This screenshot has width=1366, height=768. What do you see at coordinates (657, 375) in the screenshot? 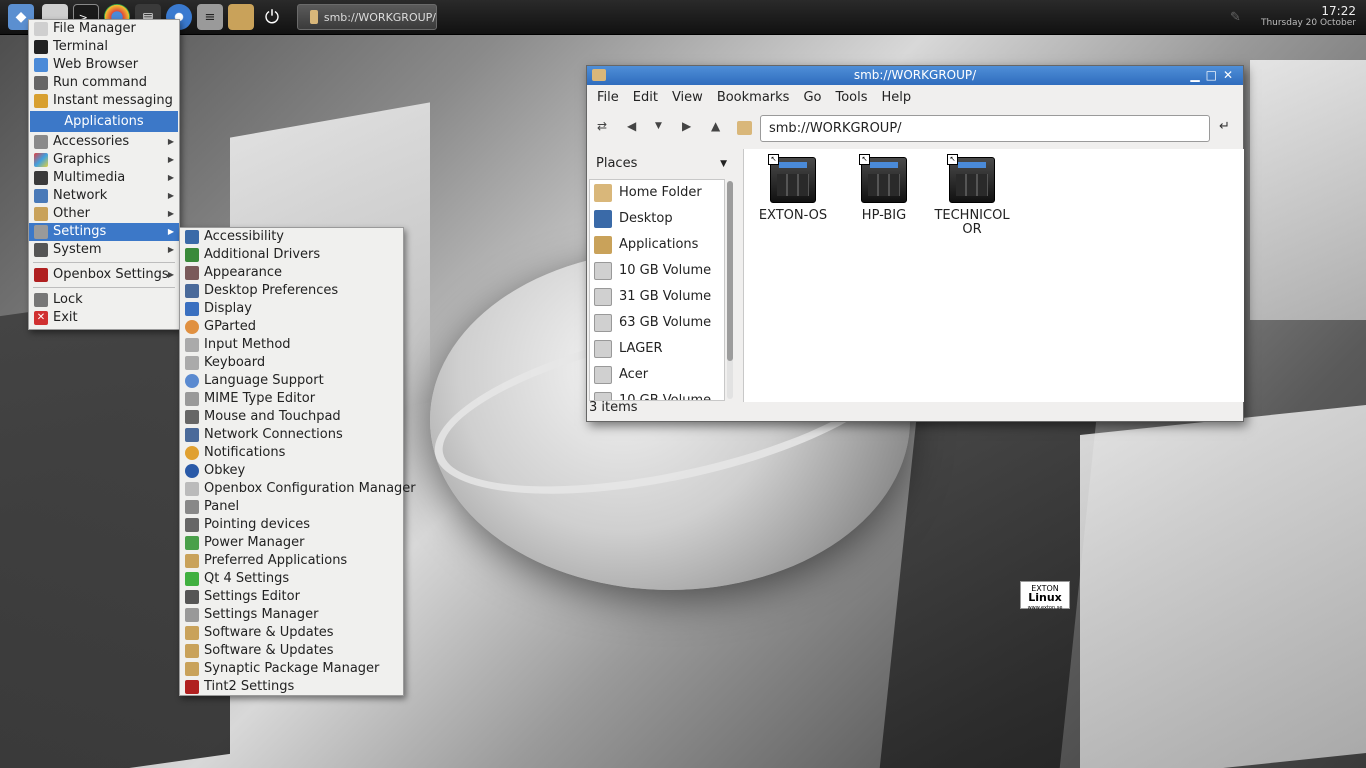
I see `place-item: Acer` at bounding box center [657, 375].